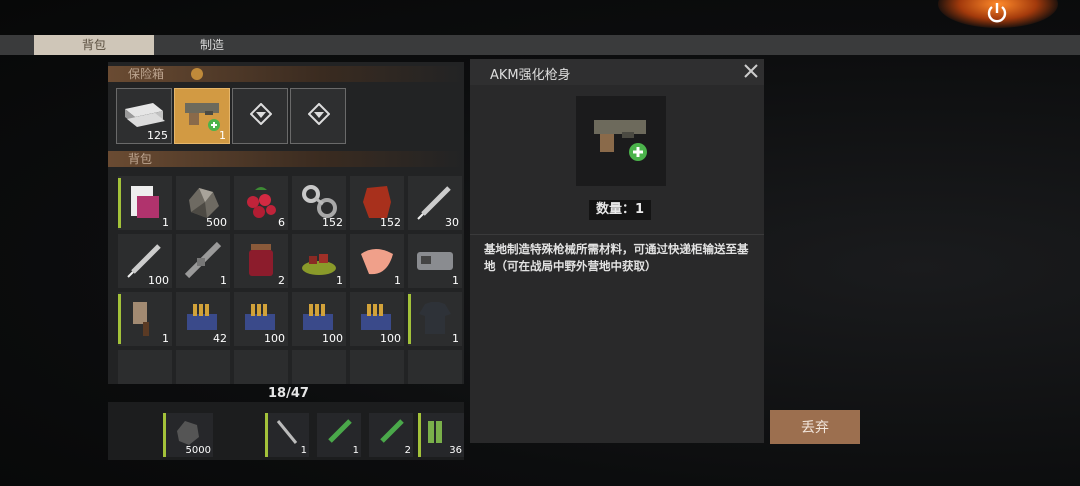 This screenshot has width=1080, height=486. Describe the element at coordinates (281, 222) in the screenshot. I see `item-count: 6` at that location.